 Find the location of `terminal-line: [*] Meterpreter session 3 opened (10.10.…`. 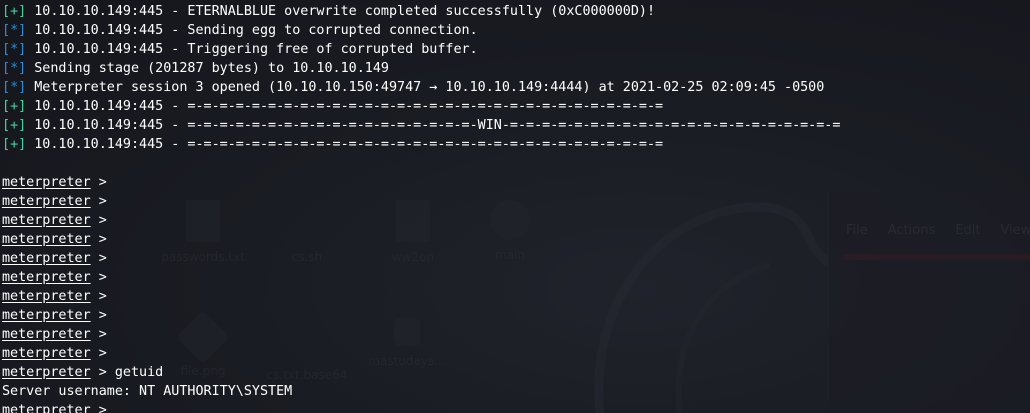

terminal-line: [*] Meterpreter session 3 opened (10.10.… is located at coordinates (421, 87).